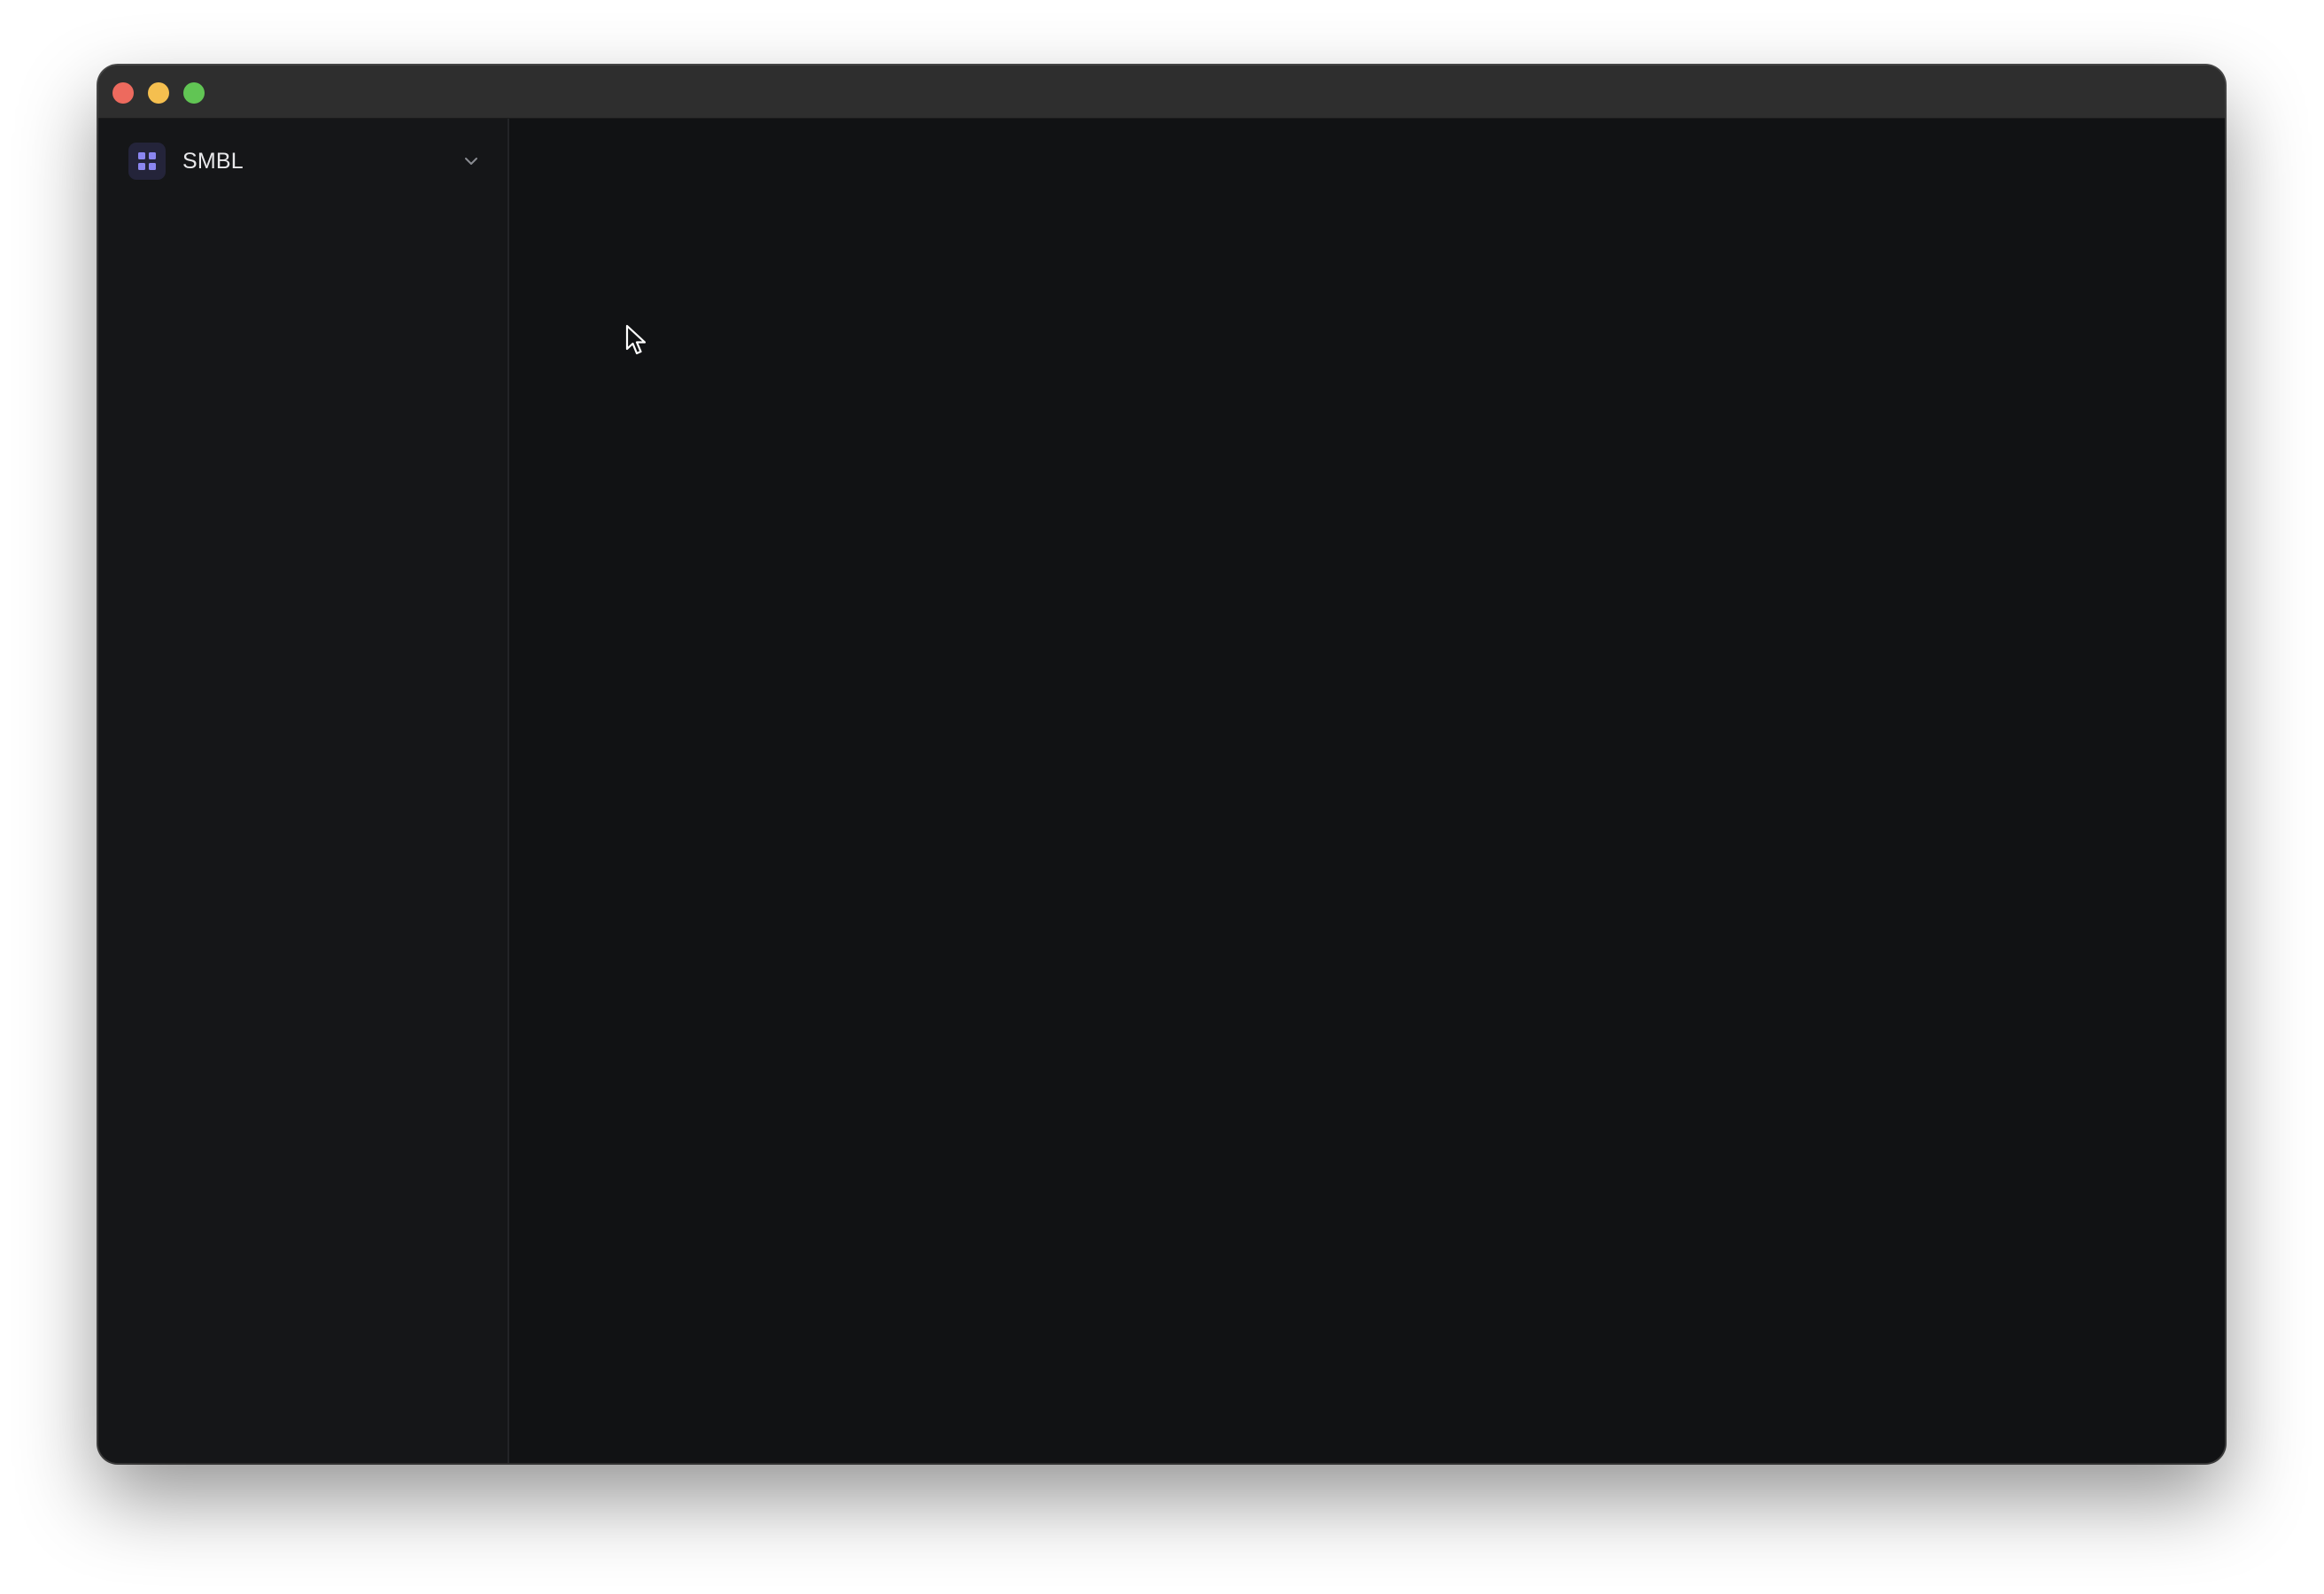  What do you see at coordinates (213, 161) in the screenshot?
I see `workspace-name: SMBL` at bounding box center [213, 161].